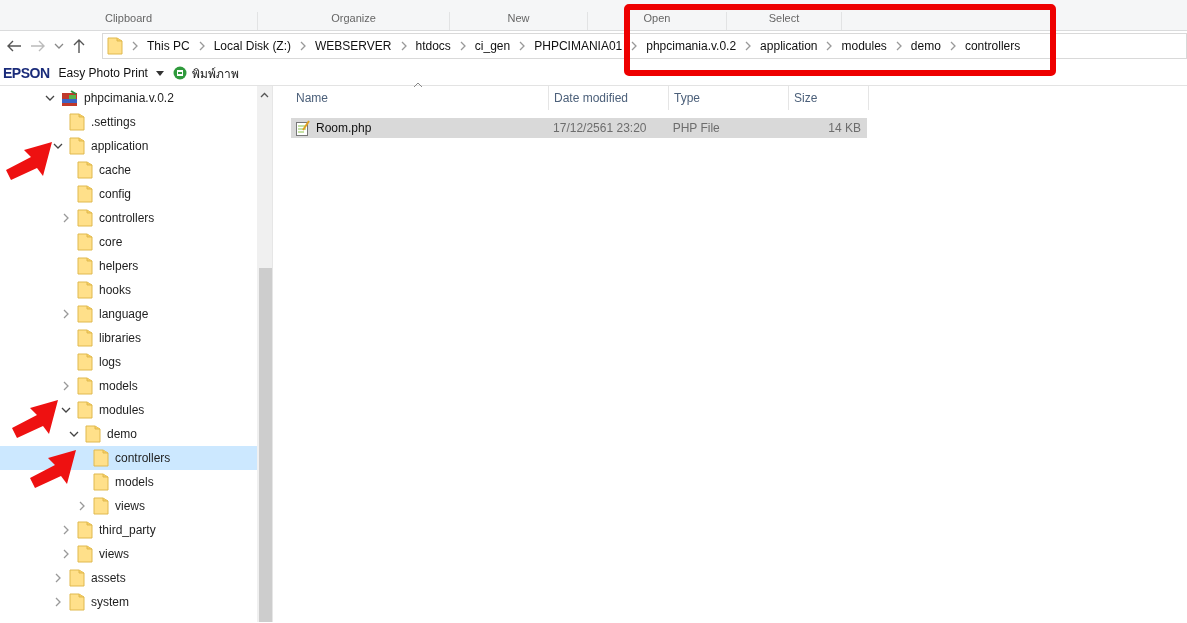  I want to click on app-dropdown: Easy Photo Print, so click(111, 73).